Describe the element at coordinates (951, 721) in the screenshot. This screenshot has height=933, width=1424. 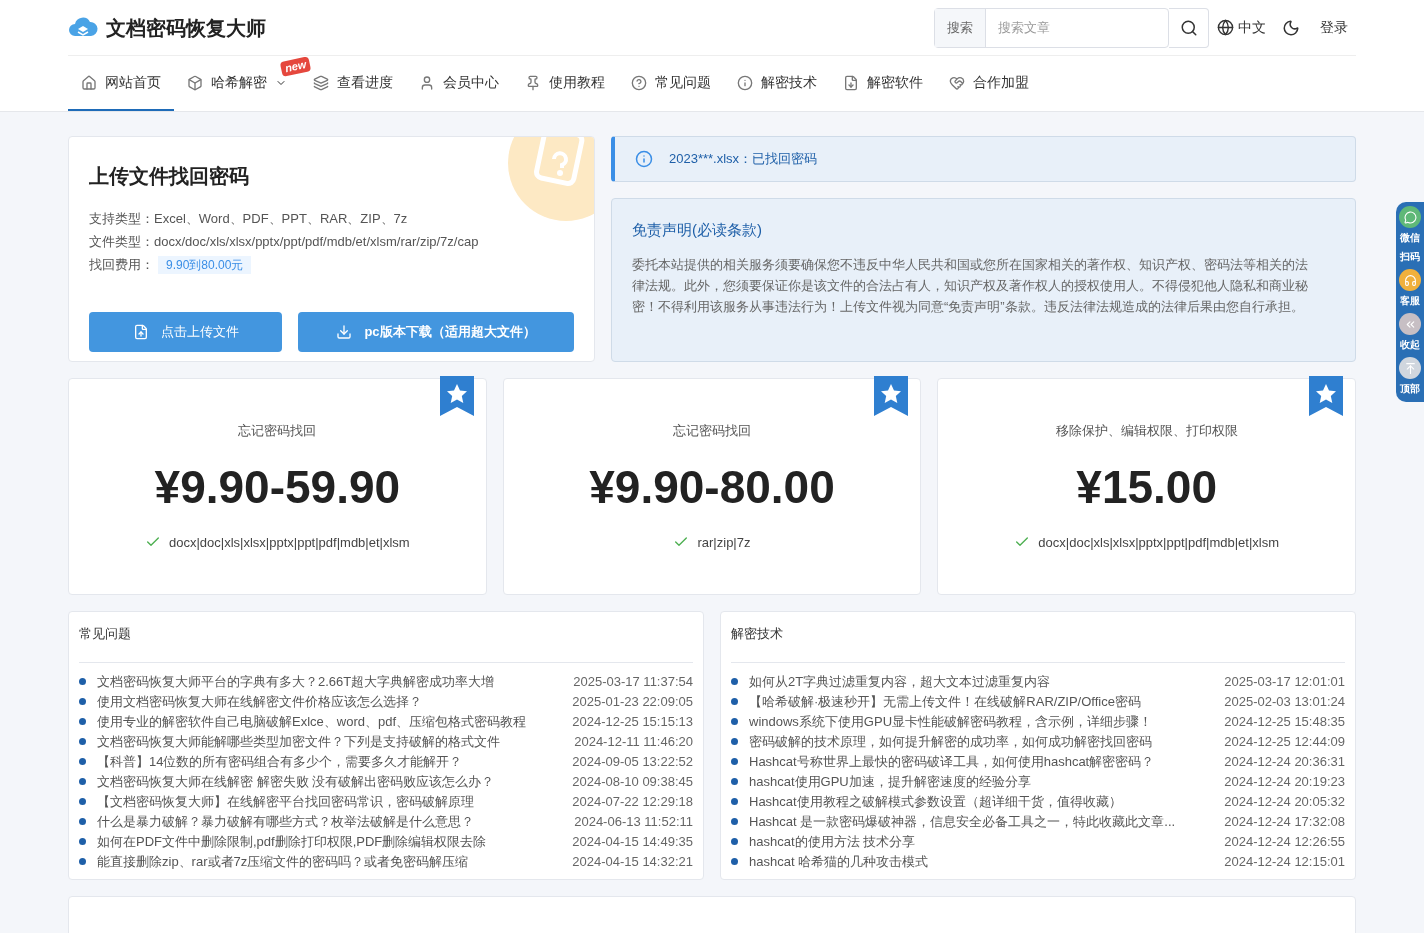
I see `article-link: windows系统下使用GPU显卡性能破解密码教程，含示例，详细步骤！` at that location.